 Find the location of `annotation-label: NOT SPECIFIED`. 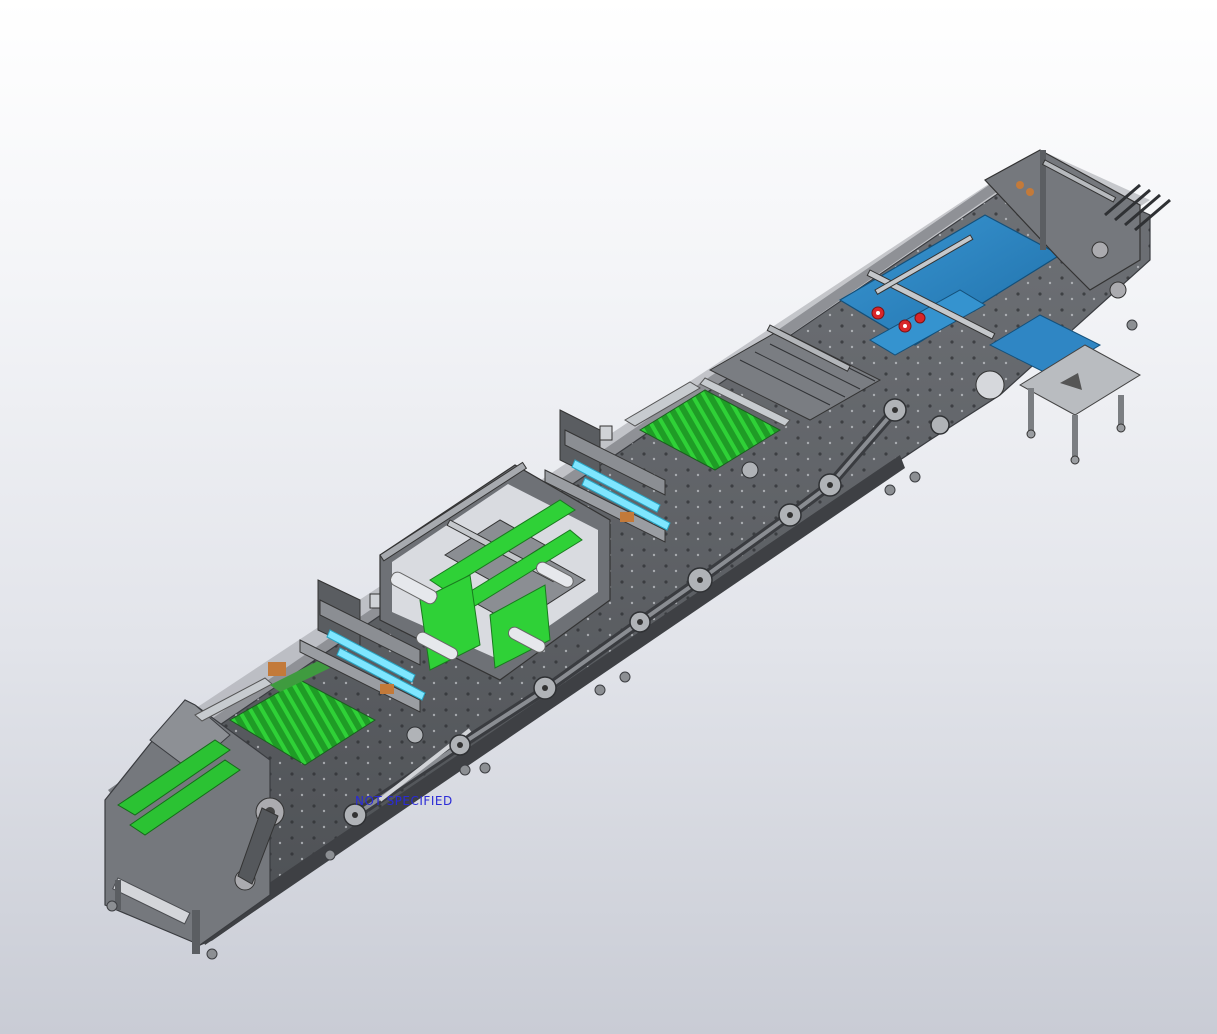

annotation-label: NOT SPECIFIED is located at coordinates (404, 801).